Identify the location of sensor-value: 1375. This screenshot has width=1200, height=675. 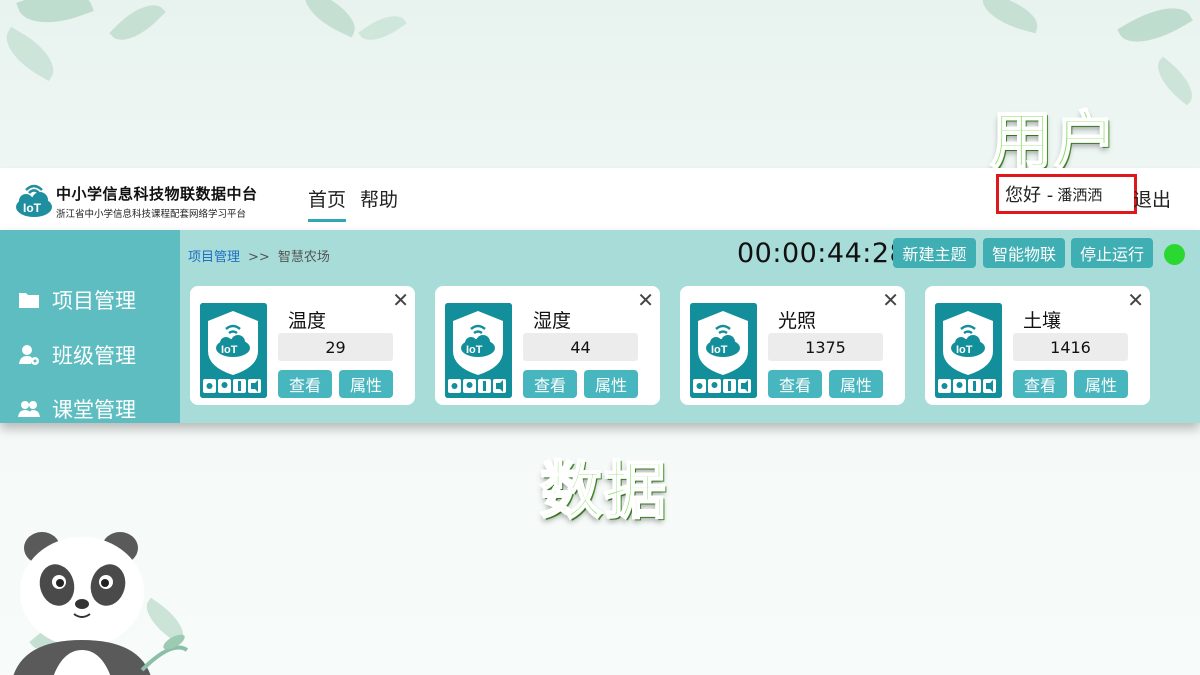
(825, 347).